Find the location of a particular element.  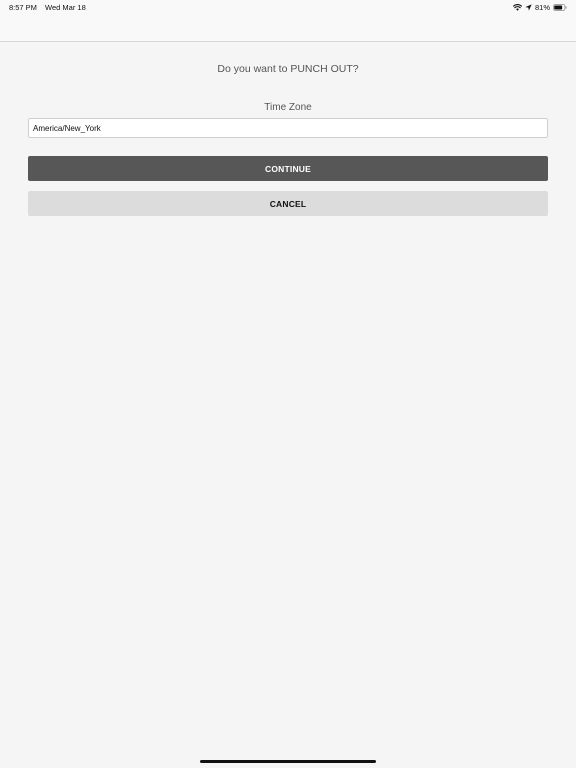

location-arrow-icon is located at coordinates (528, 7).